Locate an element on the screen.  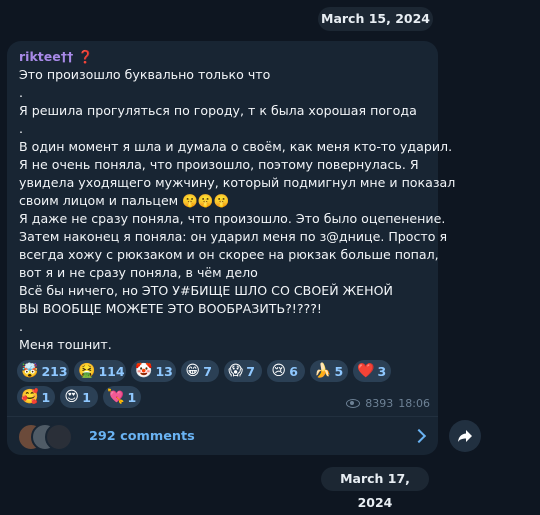
reaction-scream: 😱 7 is located at coordinates (243, 371).